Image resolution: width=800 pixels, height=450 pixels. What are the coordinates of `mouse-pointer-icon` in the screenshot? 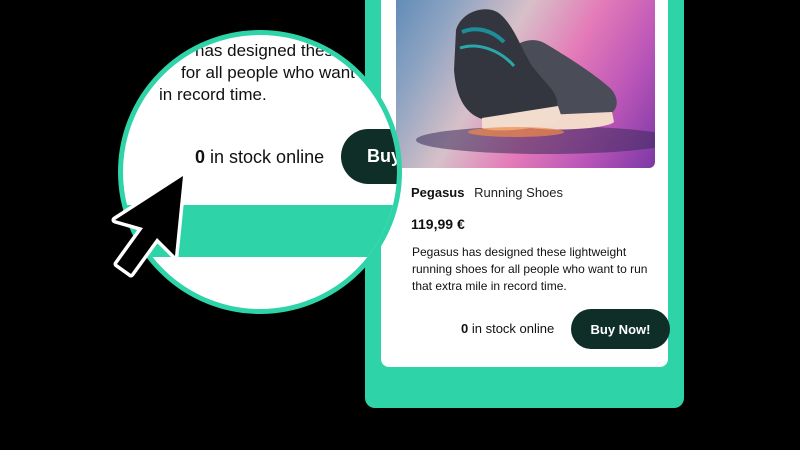 It's located at (149, 225).